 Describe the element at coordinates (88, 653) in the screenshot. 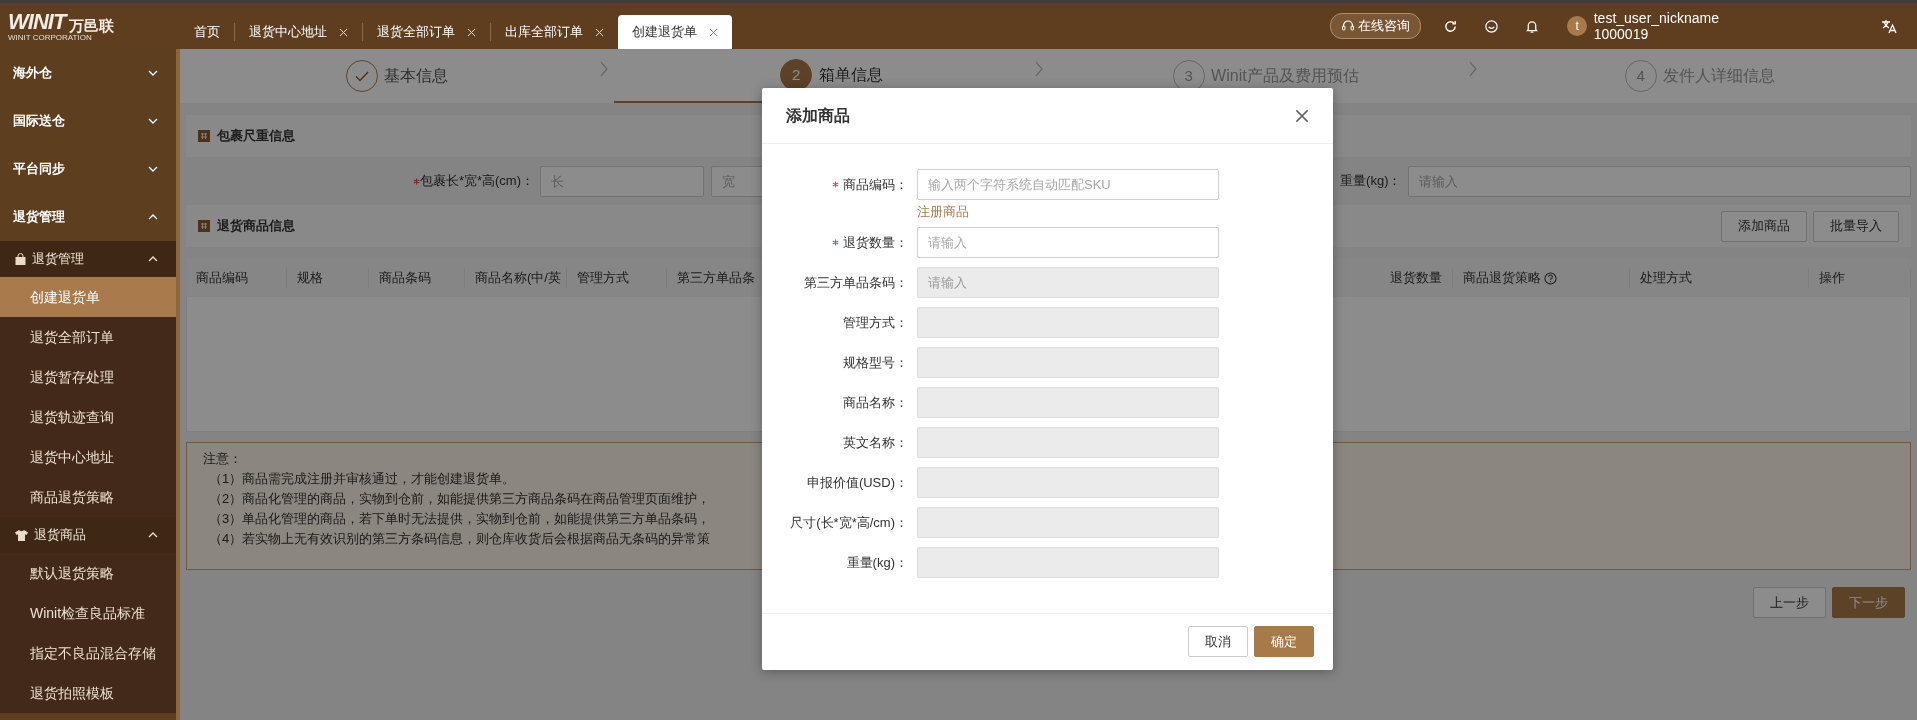

I see `sidebar-item: 指定不良品混合存储` at that location.